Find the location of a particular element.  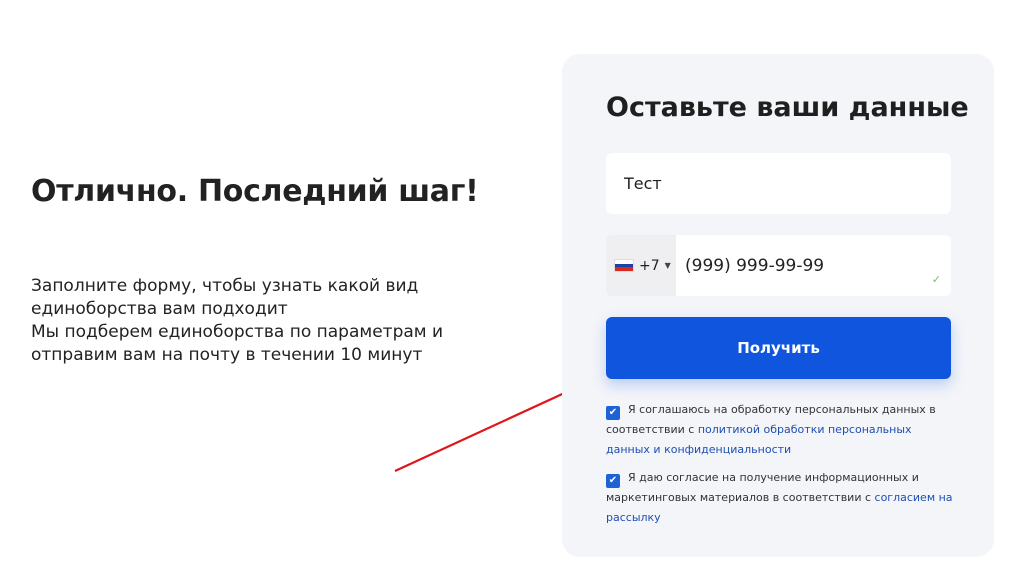

country-dial-code: +7 is located at coordinates (649, 265).